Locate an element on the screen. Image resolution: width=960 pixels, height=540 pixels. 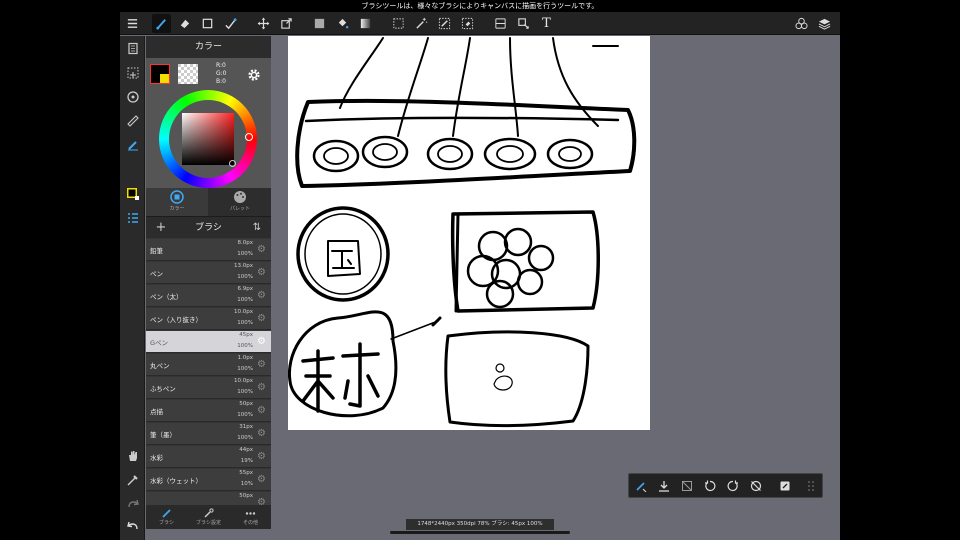
ruler-icon is located at coordinates (132, 120).